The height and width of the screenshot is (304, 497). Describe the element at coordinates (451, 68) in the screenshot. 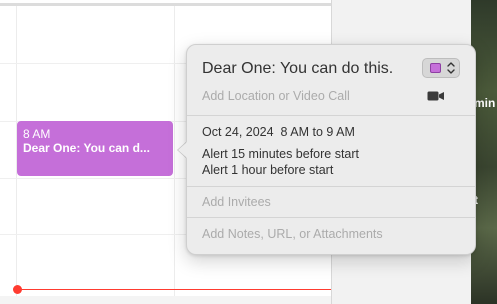

I see `chevron-up-down-icon` at that location.